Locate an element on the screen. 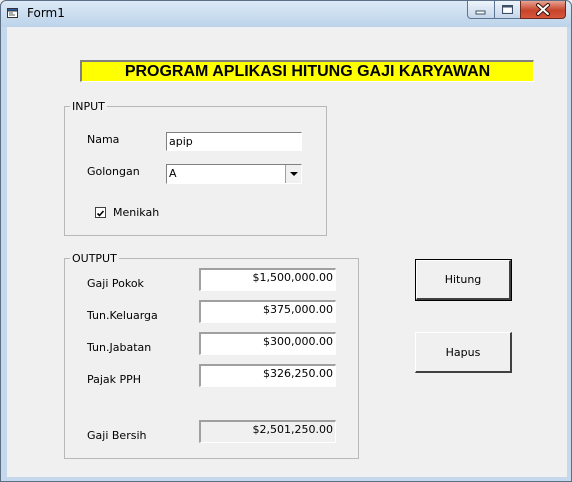 The height and width of the screenshot is (482, 572). maximize-button is located at coordinates (507, 10).